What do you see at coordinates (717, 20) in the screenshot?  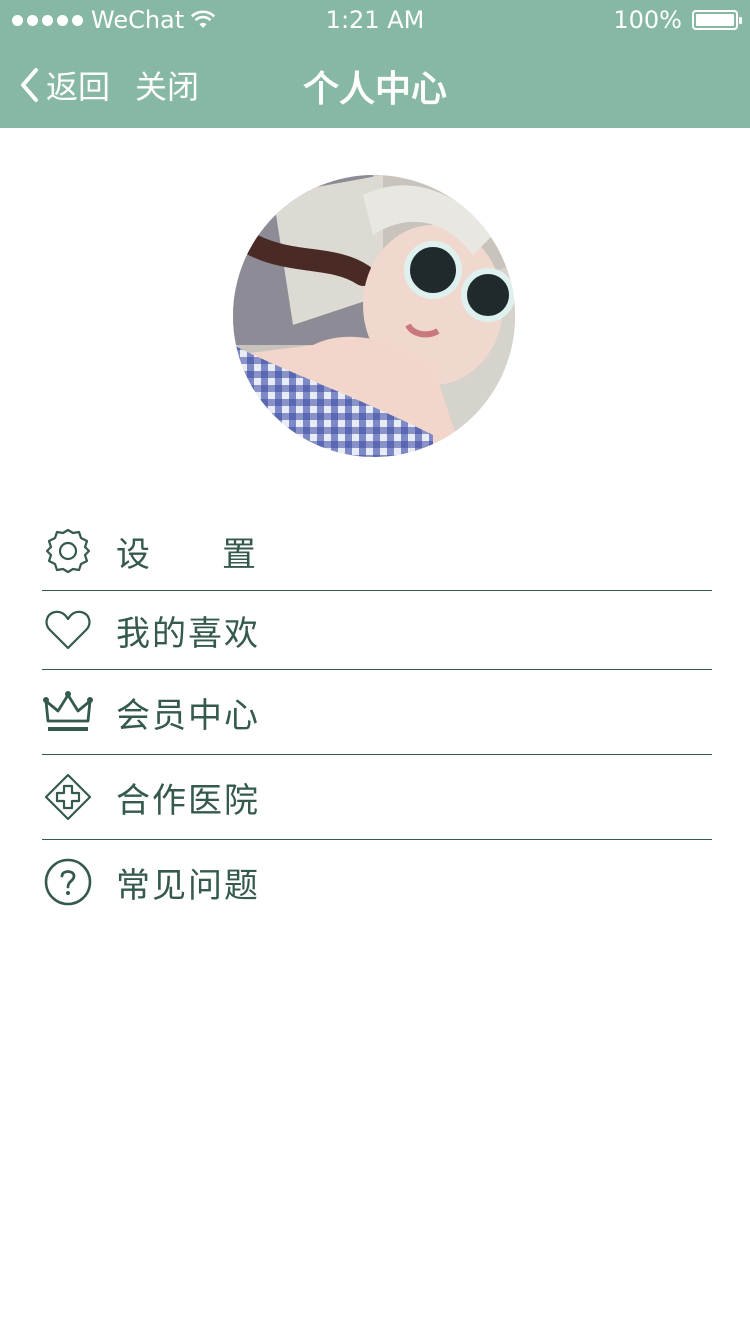 I see `battery-icon` at bounding box center [717, 20].